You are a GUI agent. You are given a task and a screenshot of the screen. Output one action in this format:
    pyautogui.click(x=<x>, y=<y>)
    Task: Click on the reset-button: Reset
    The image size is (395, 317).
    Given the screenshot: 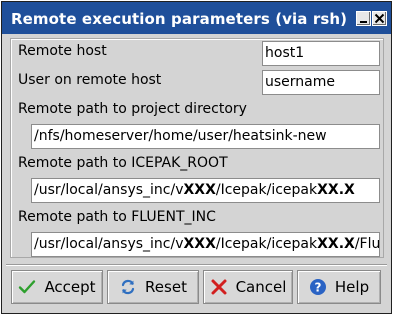 What is the action you would take?
    pyautogui.click(x=153, y=287)
    